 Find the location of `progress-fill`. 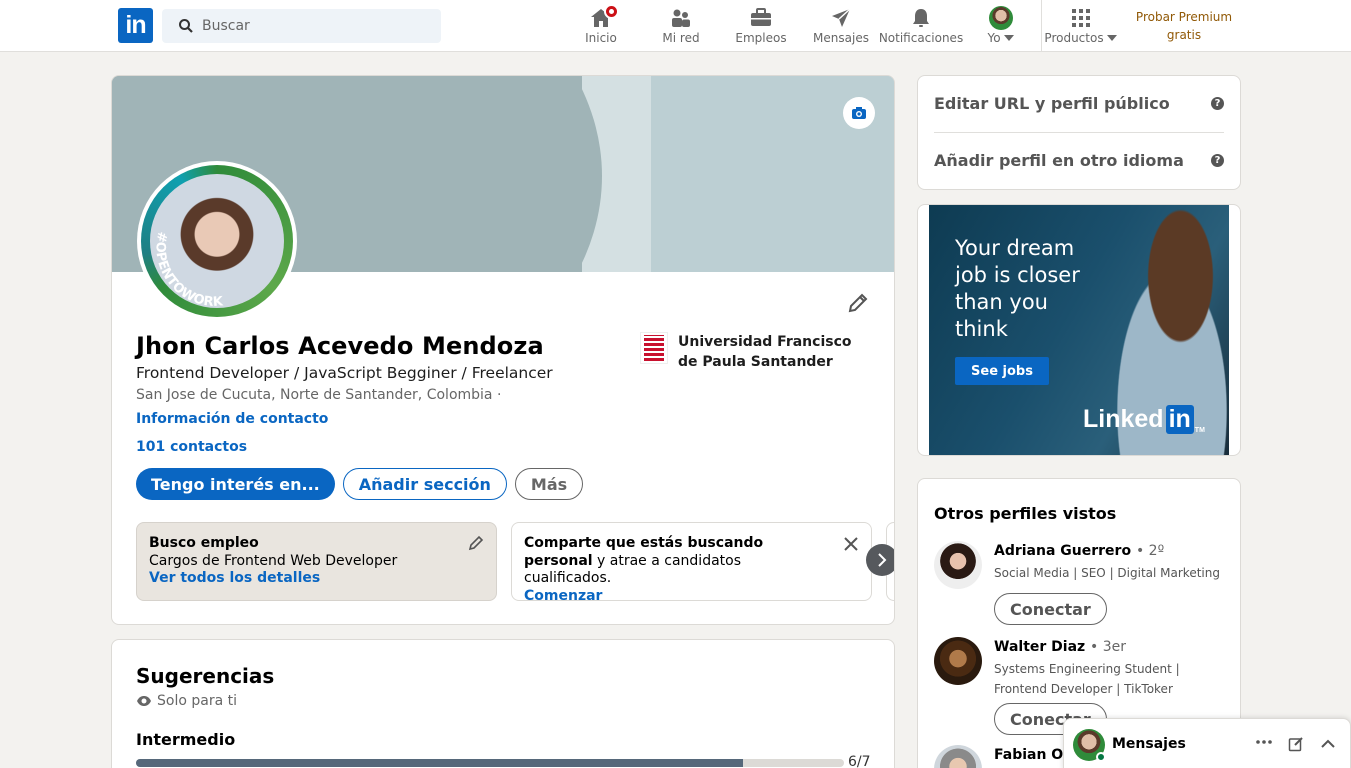

progress-fill is located at coordinates (439, 763).